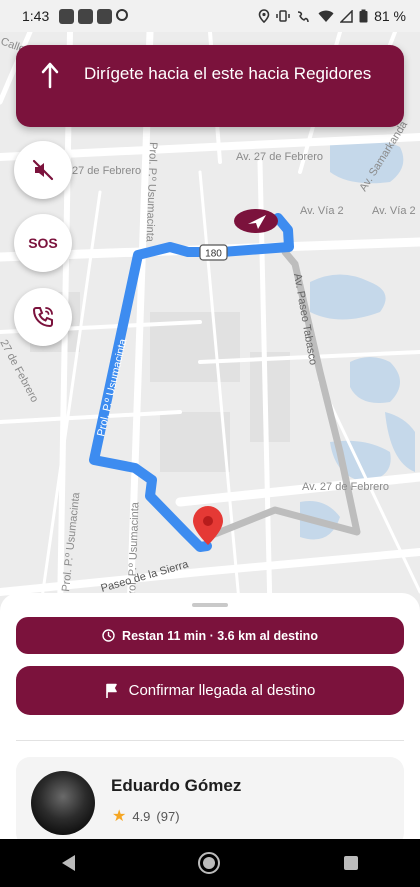  I want to click on dnd-icon, so click(122, 14).